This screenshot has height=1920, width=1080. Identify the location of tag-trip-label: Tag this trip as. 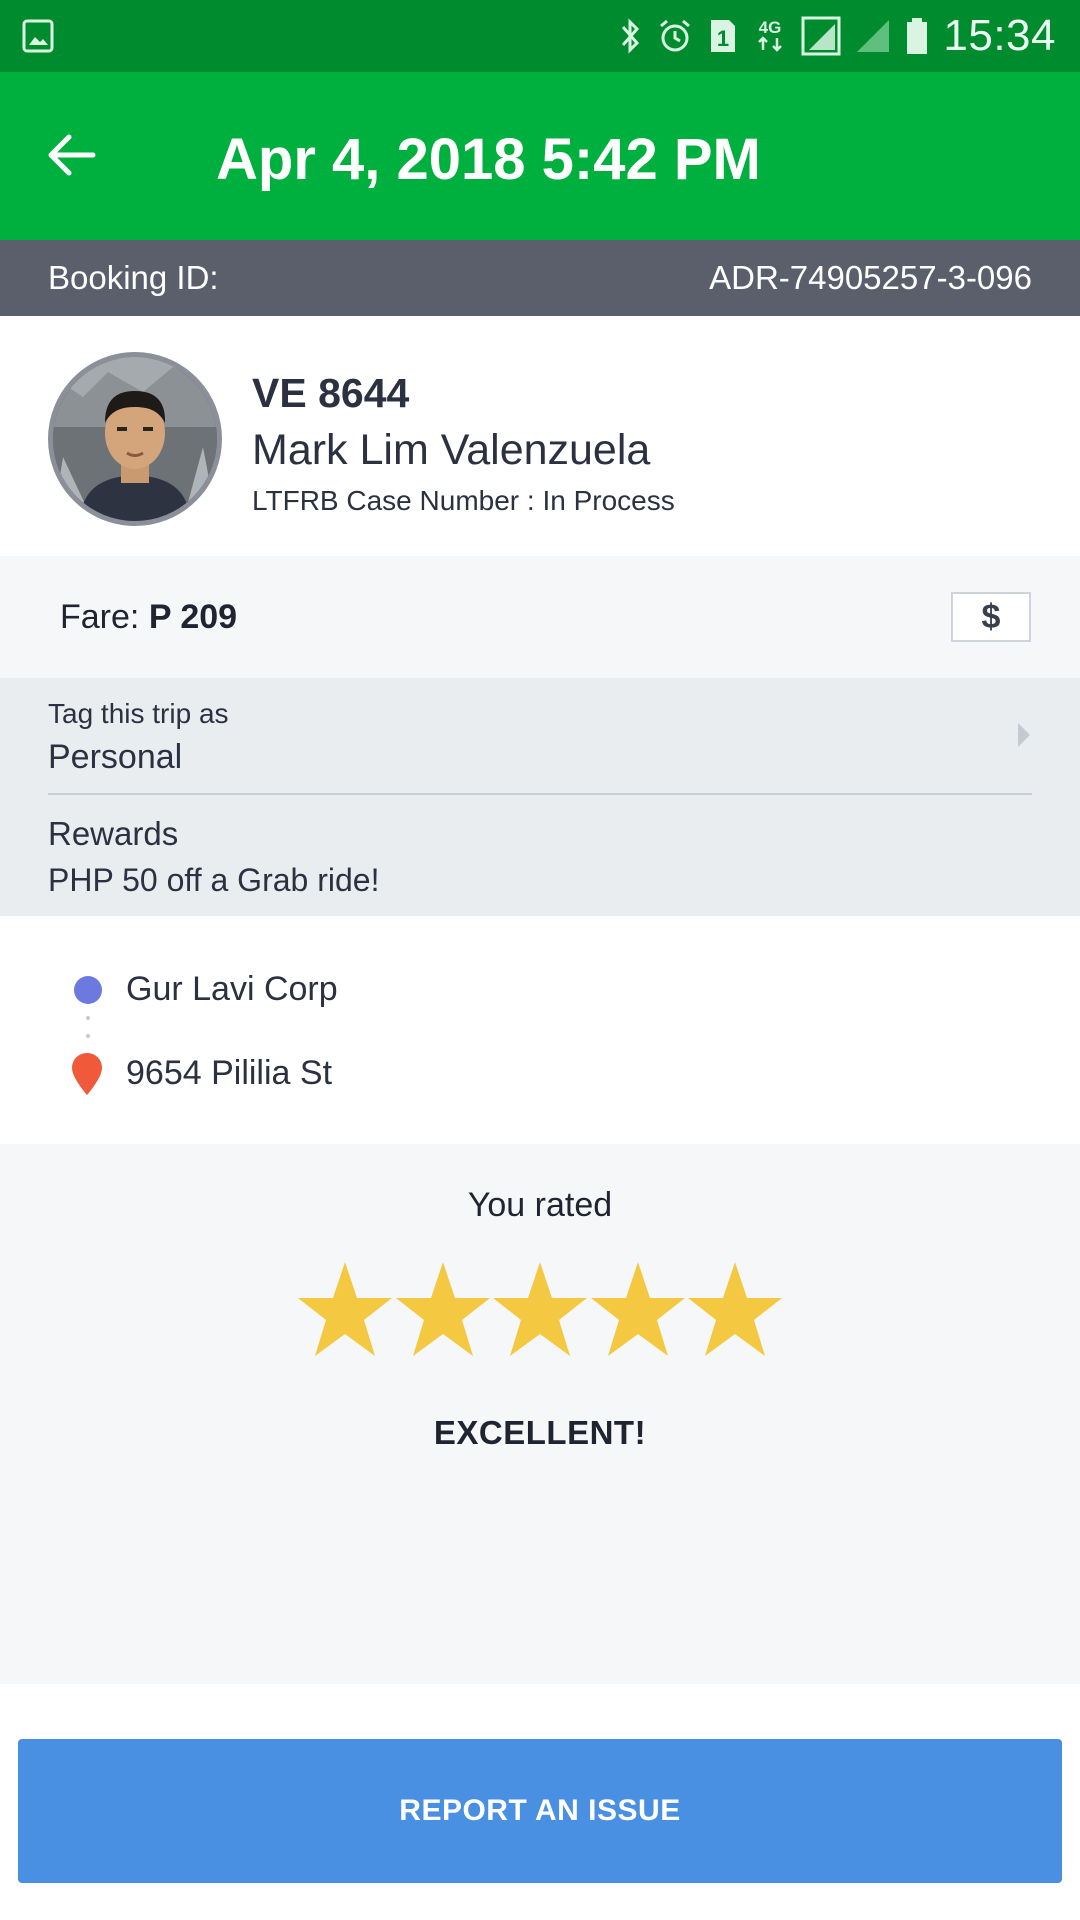
(138, 713).